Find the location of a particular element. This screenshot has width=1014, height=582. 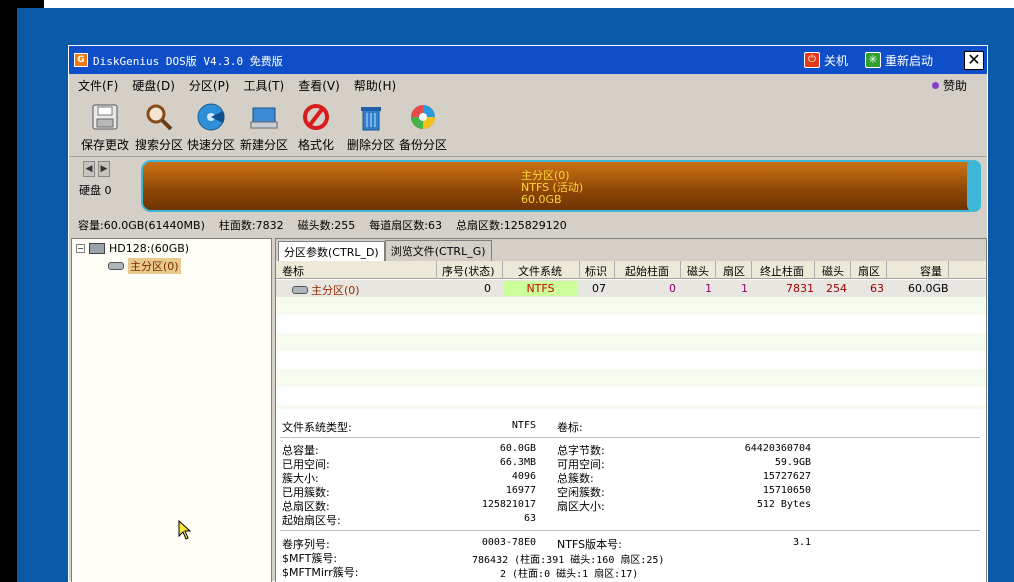

disk-tree: − HD128:(60GB) 主分区(0) is located at coordinates (171, 410).